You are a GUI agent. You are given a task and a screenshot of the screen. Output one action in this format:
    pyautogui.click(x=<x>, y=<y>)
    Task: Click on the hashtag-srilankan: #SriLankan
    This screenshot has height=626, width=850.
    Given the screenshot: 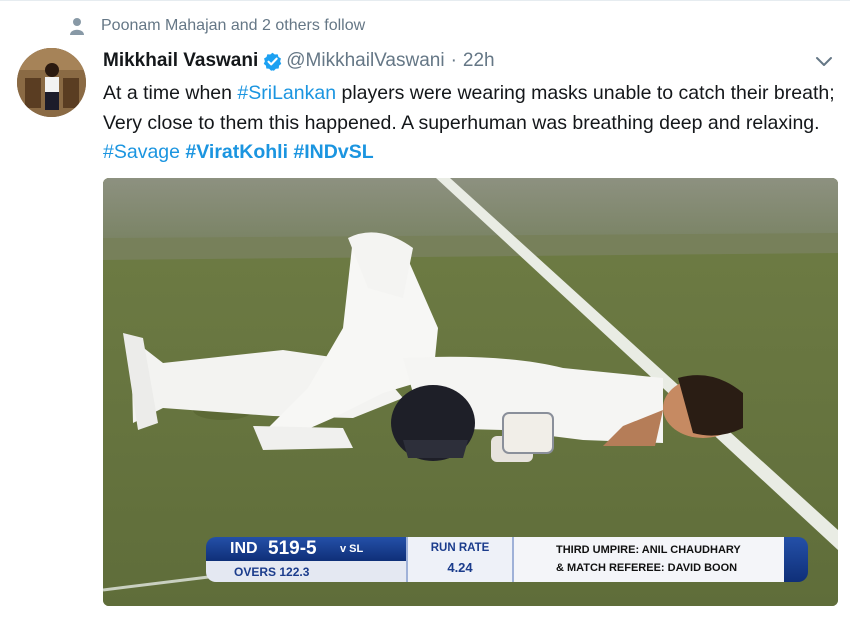 What is the action you would take?
    pyautogui.click(x=286, y=93)
    